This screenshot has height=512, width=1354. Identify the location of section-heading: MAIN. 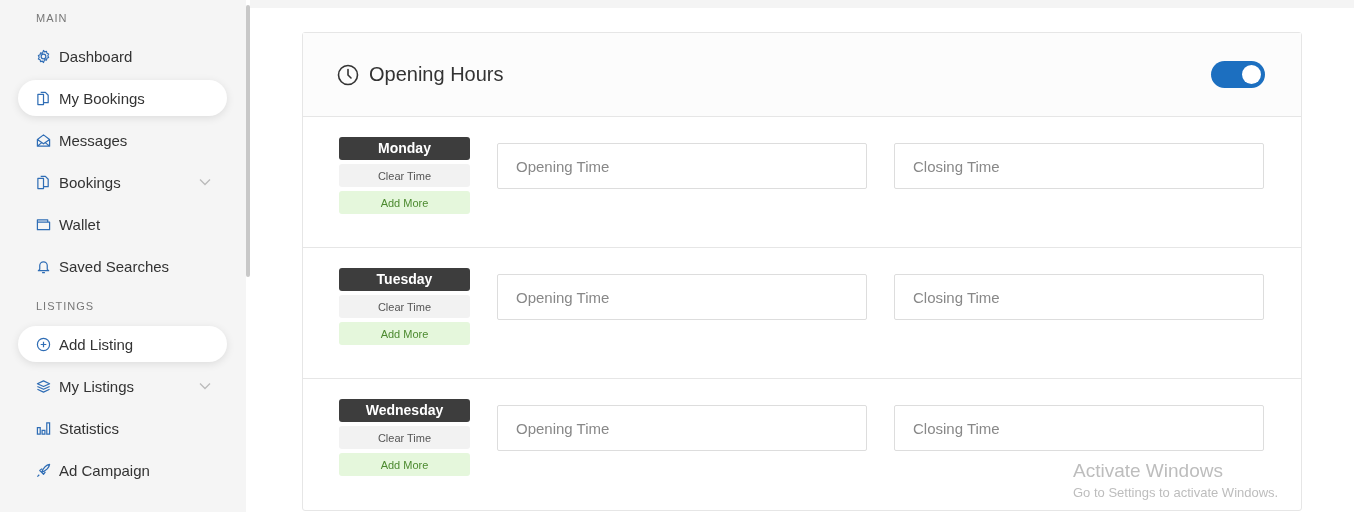
(52, 18).